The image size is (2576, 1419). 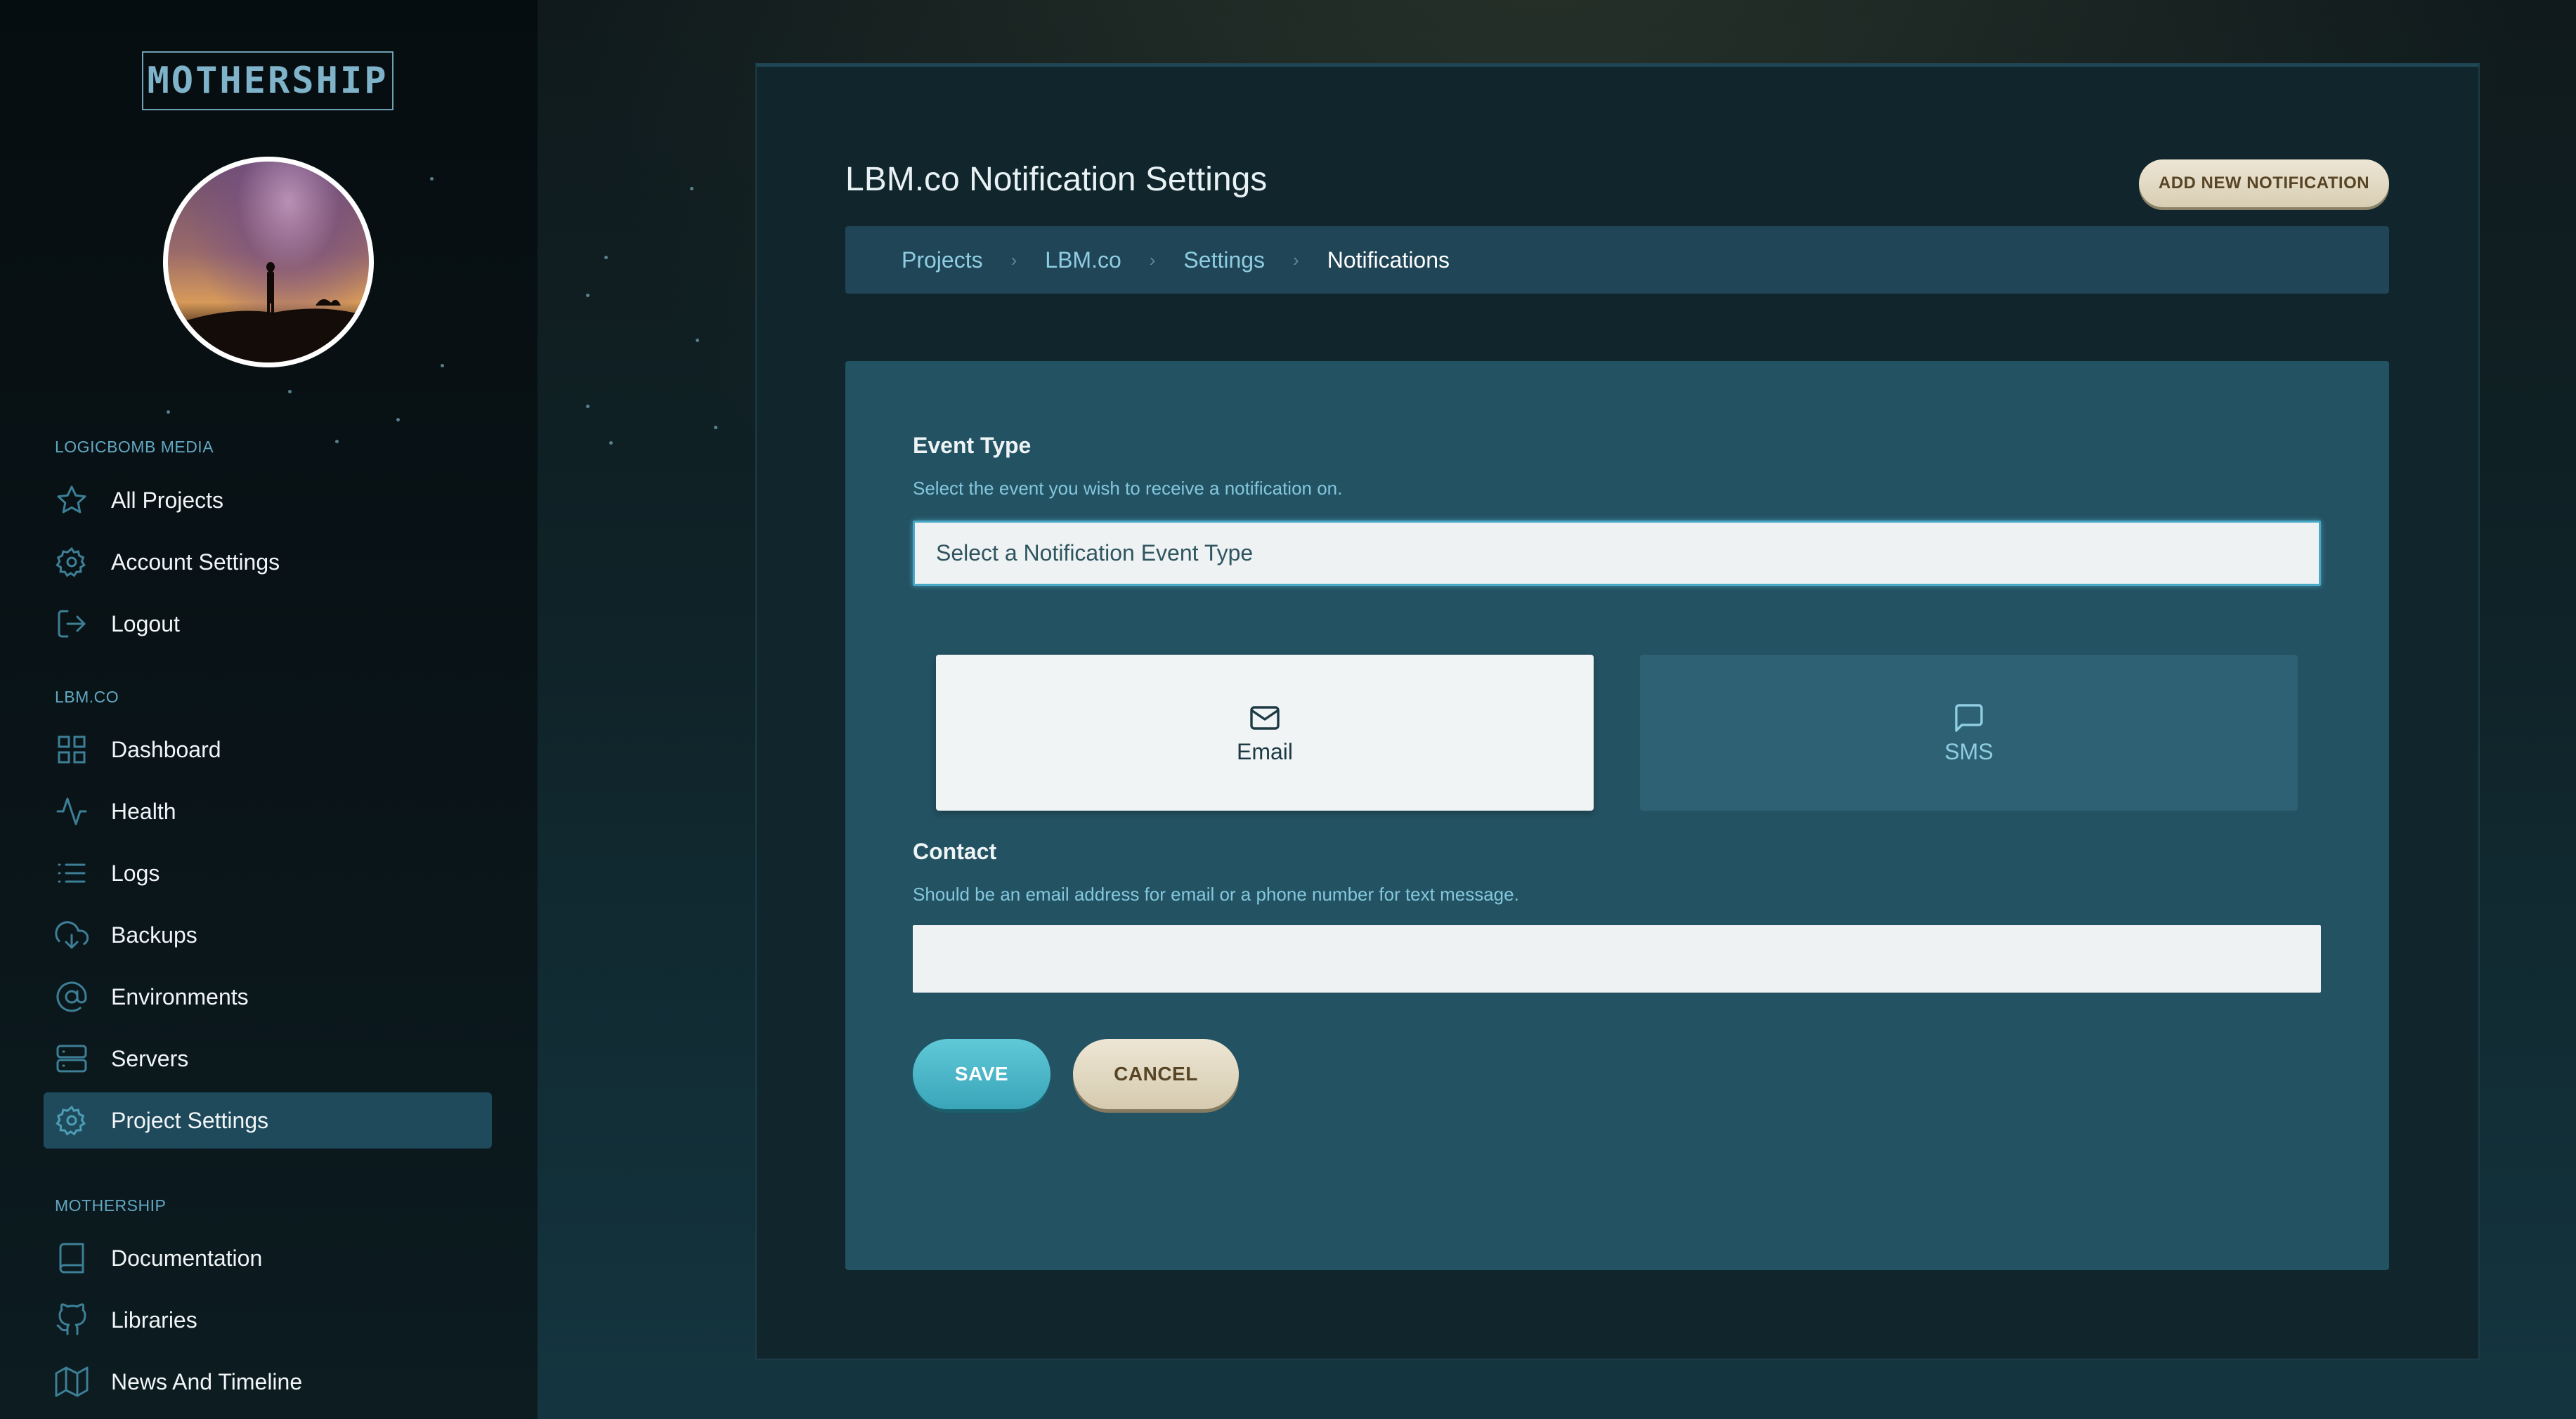 What do you see at coordinates (1156, 1074) in the screenshot?
I see `cancel-button: CANCEL` at bounding box center [1156, 1074].